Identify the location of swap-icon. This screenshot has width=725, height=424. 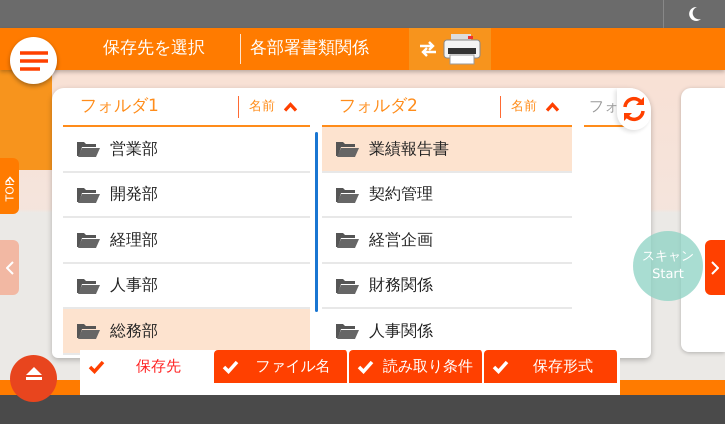
(428, 49).